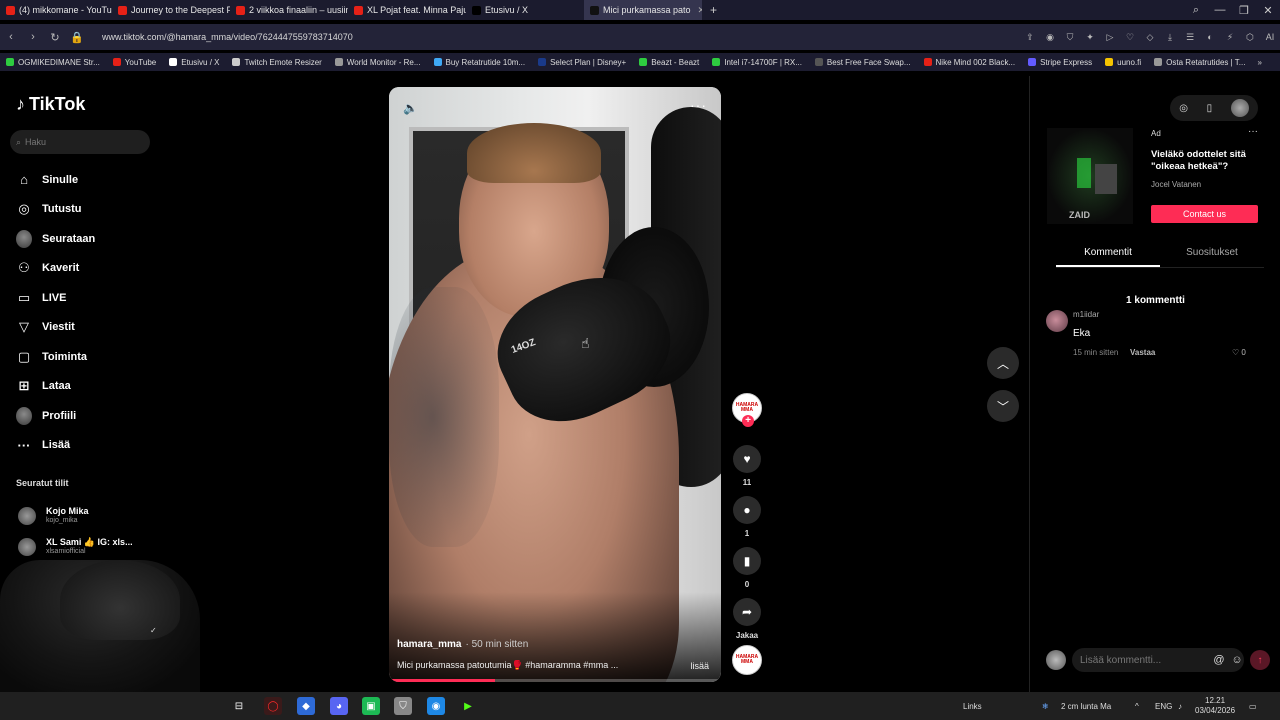 The height and width of the screenshot is (720, 1280). What do you see at coordinates (747, 459) in the screenshot?
I see `like-button: ♥` at bounding box center [747, 459].